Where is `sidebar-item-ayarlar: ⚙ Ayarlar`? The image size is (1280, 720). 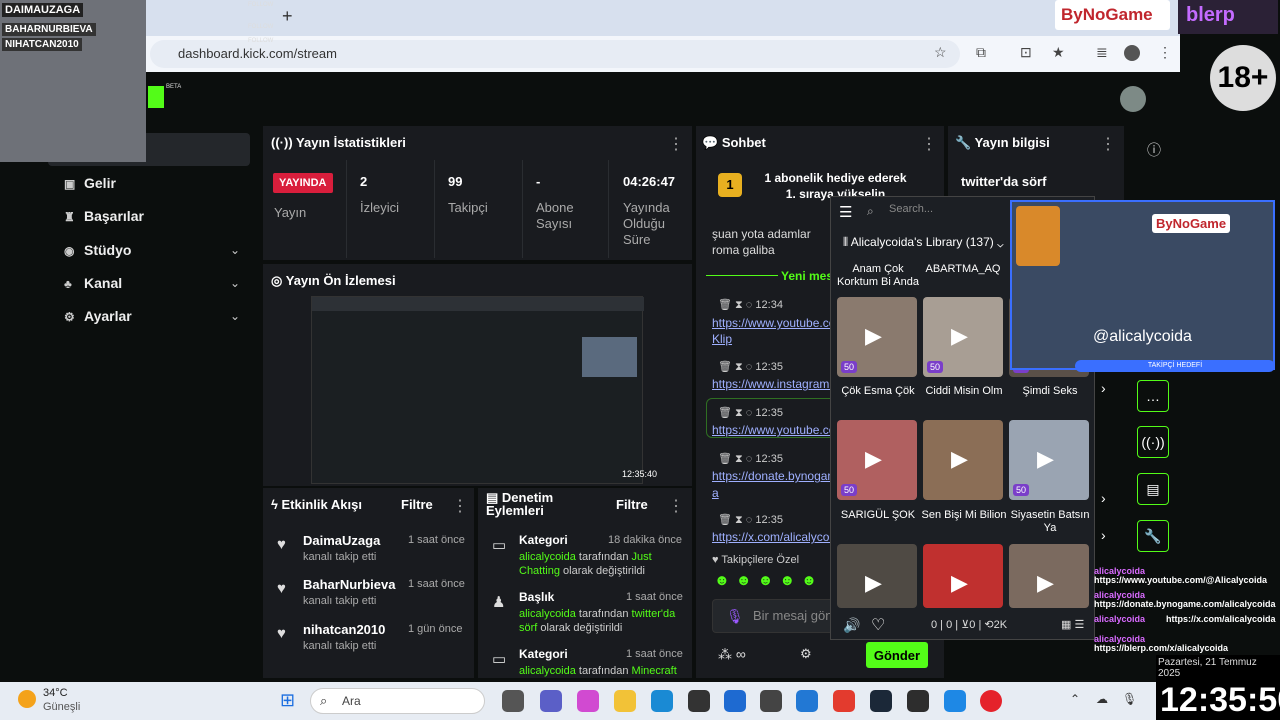
sidebar-item-ayarlar: ⚙ Ayarlar is located at coordinates (98, 316).